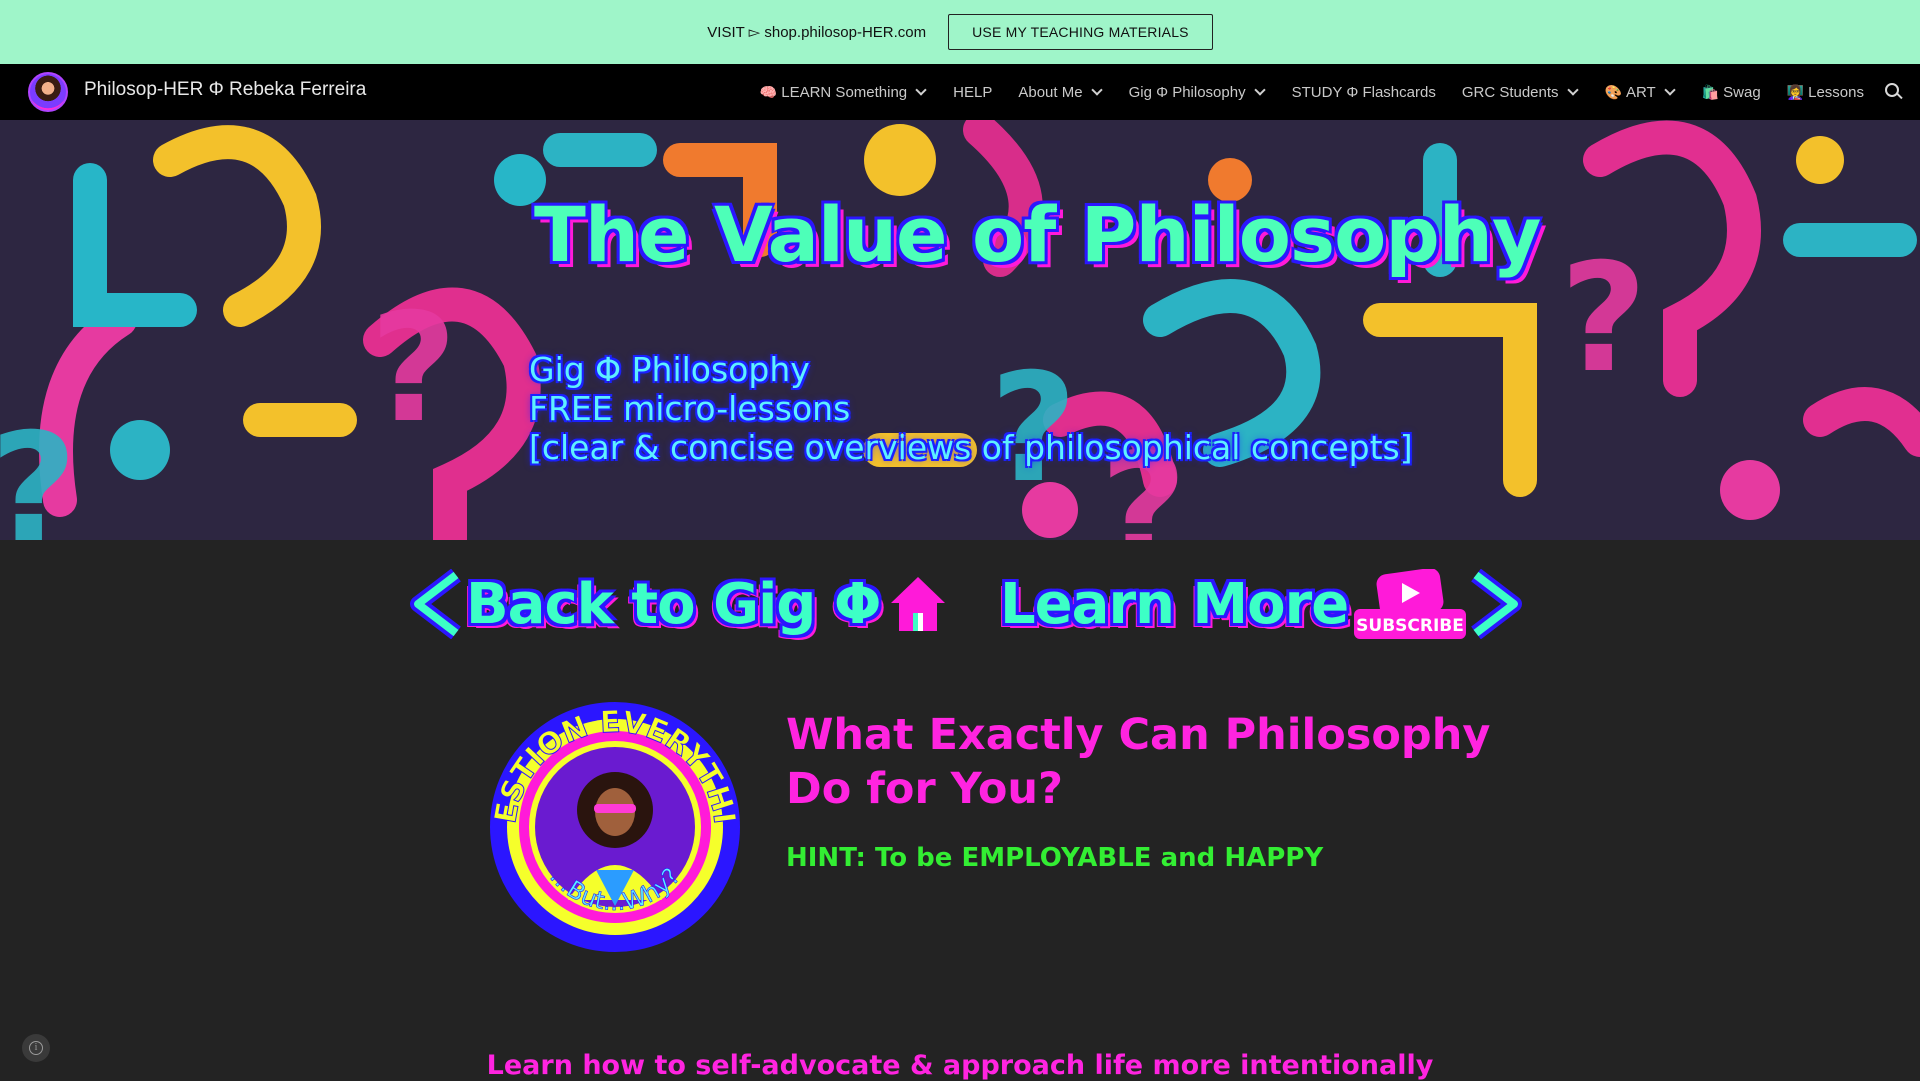 This screenshot has height=1081, width=1920. Describe the element at coordinates (435, 604) in the screenshot. I see `arrow-left-icon` at that location.